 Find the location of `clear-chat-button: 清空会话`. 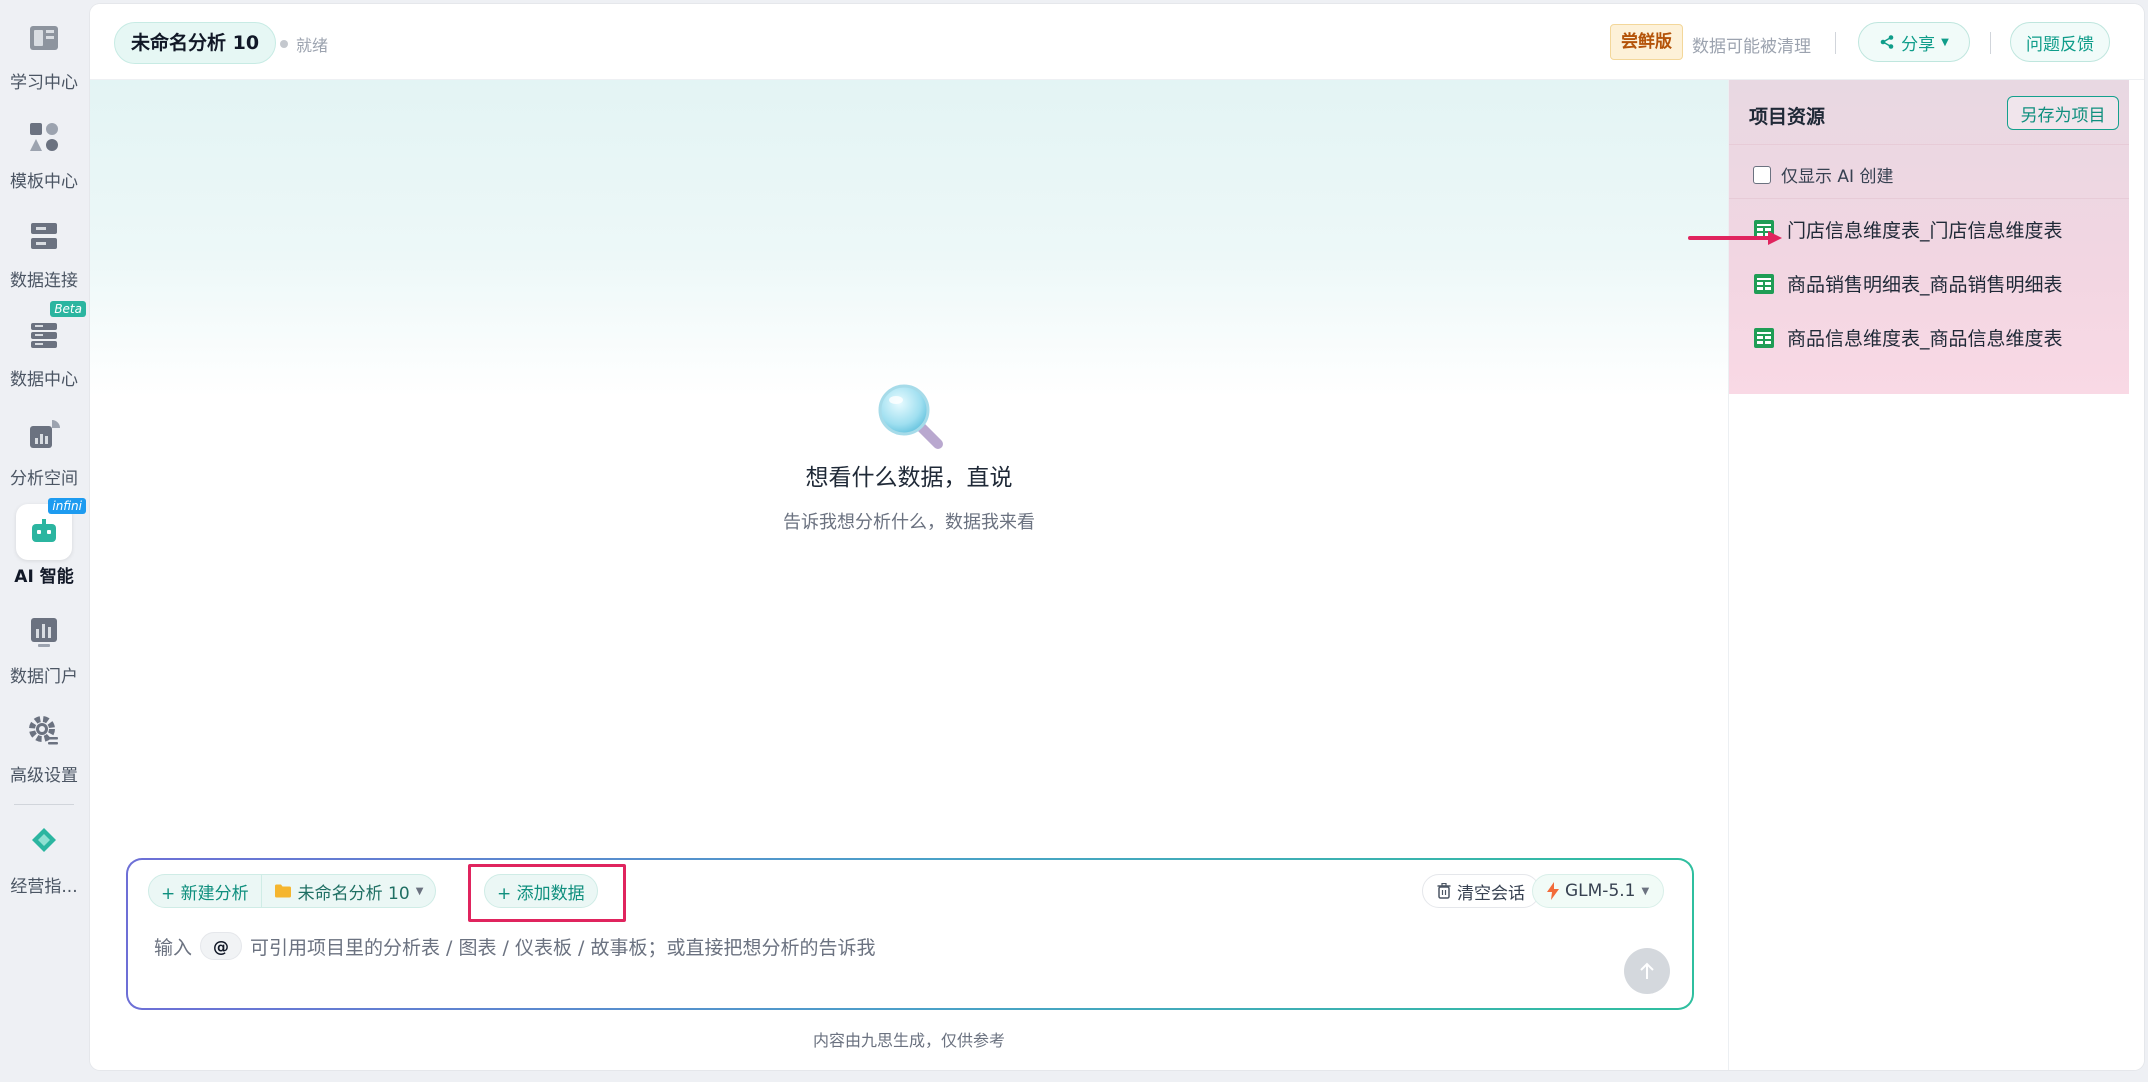

clear-chat-button: 清空会话 is located at coordinates (1481, 891).